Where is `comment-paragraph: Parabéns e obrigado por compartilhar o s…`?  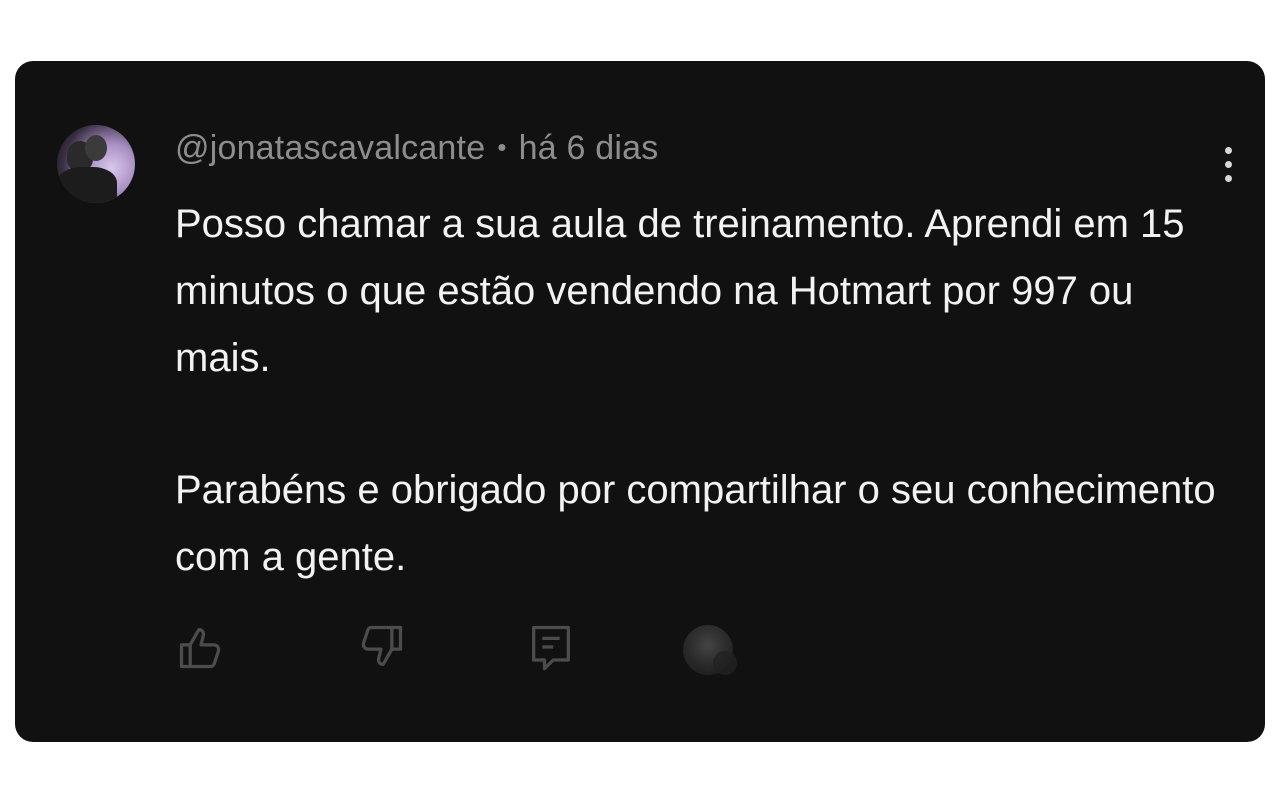 comment-paragraph: Parabéns e obrigado por compartilhar o s… is located at coordinates (695, 523).